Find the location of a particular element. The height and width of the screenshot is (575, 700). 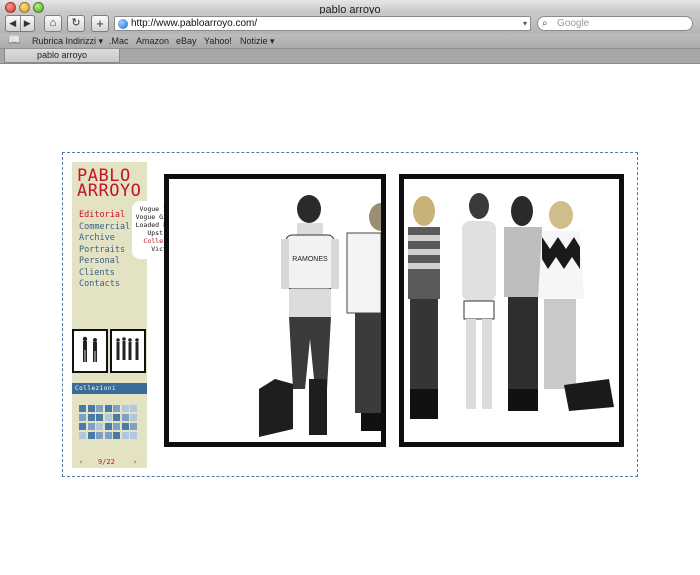

pager: ‹ 9/22 › is located at coordinates (109, 462).